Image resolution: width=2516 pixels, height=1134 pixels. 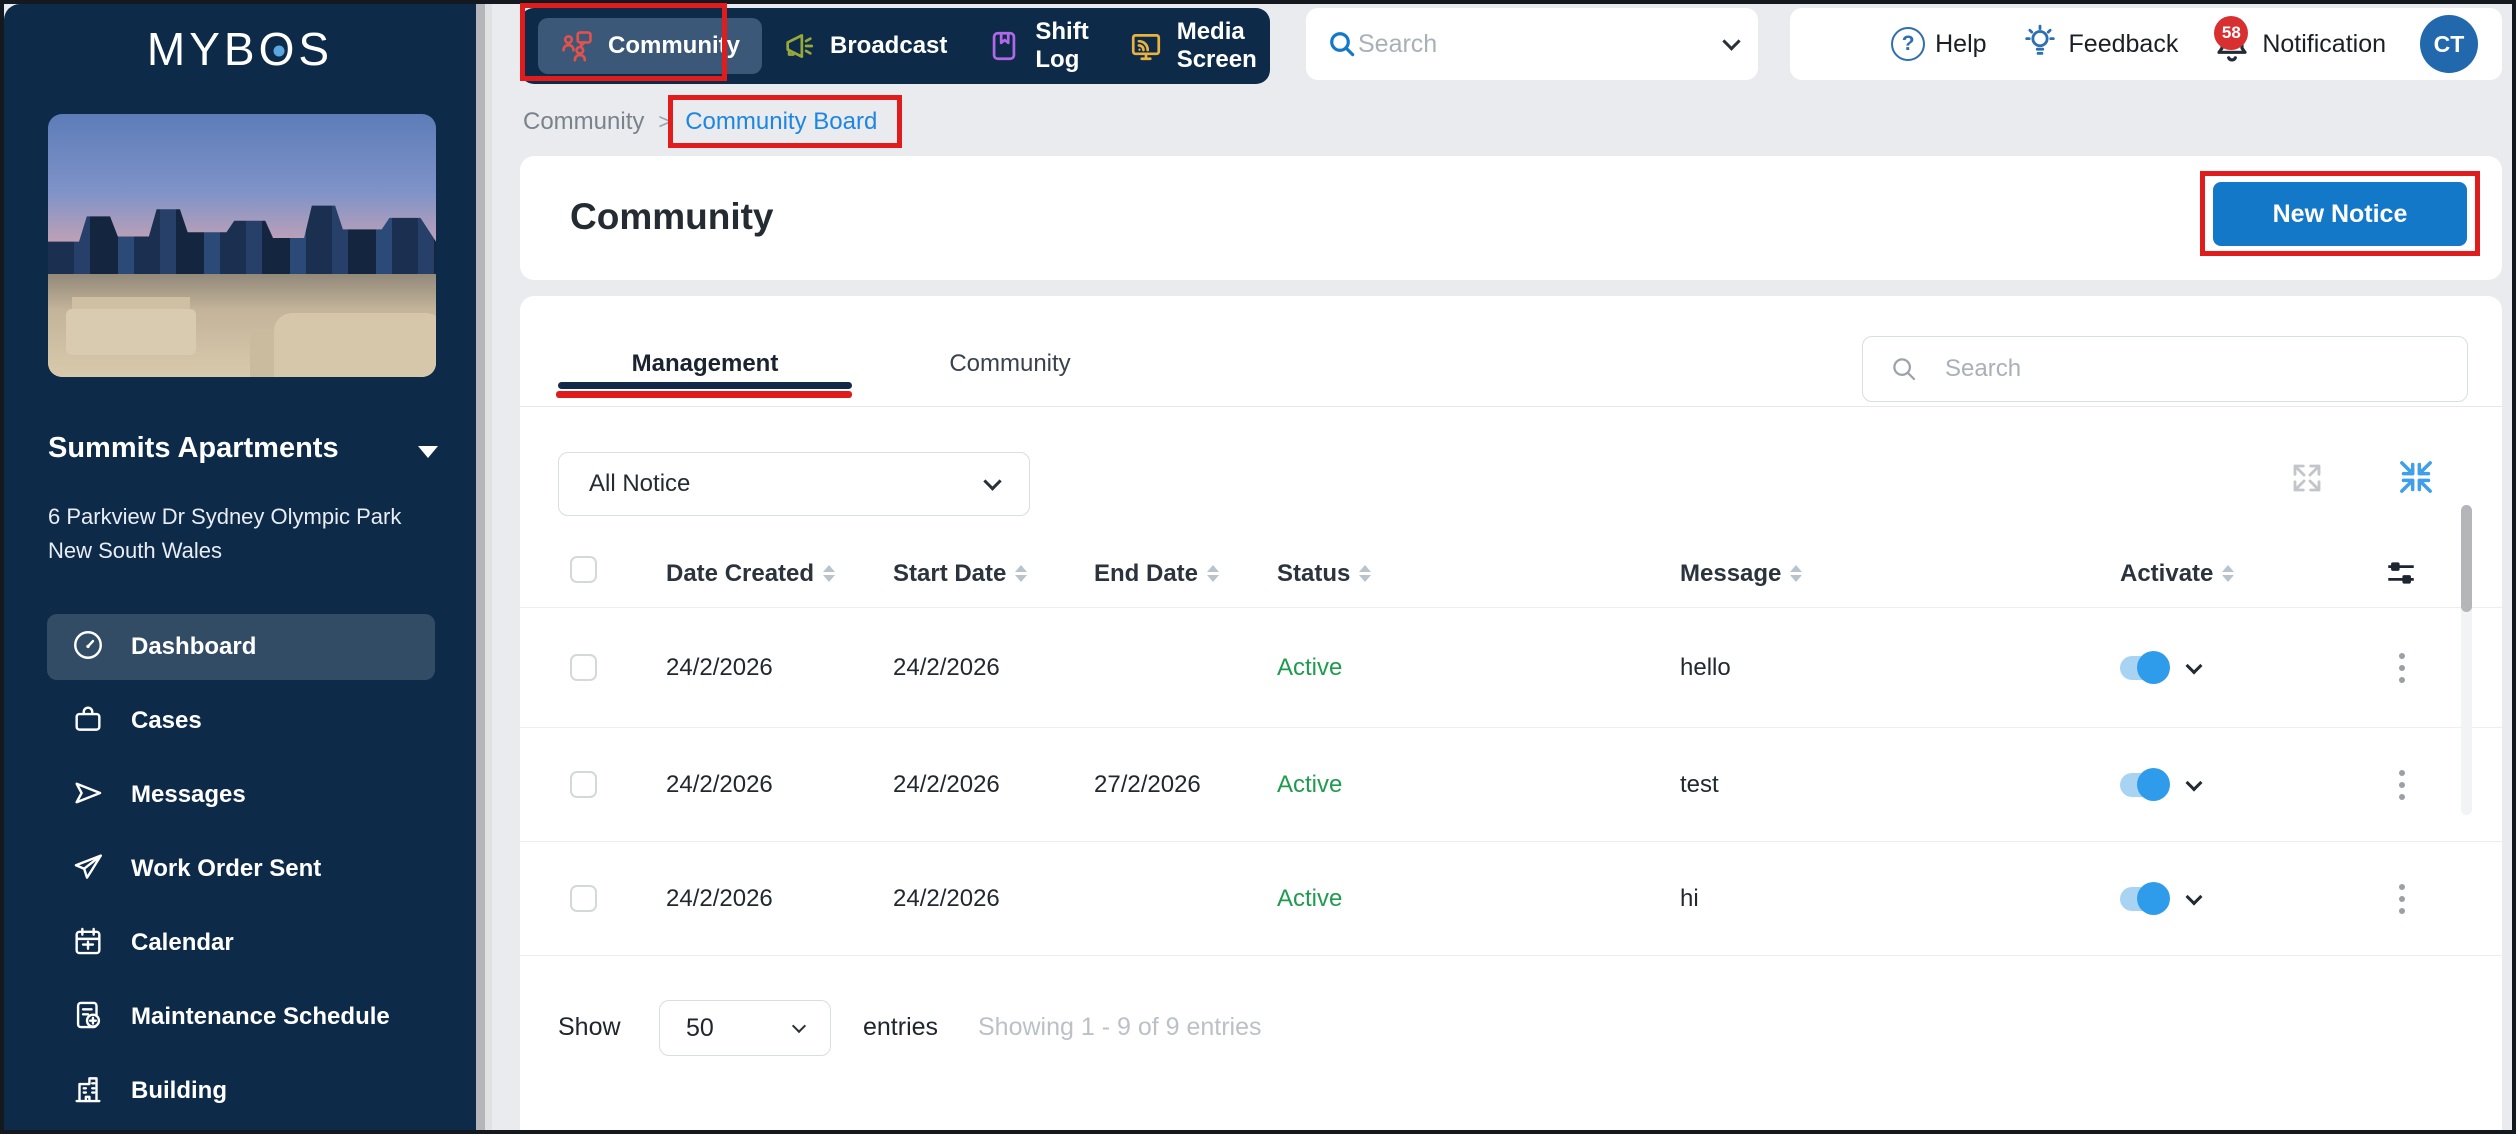 What do you see at coordinates (241, 943) in the screenshot?
I see `sidebar-item-calendar: Calendar` at bounding box center [241, 943].